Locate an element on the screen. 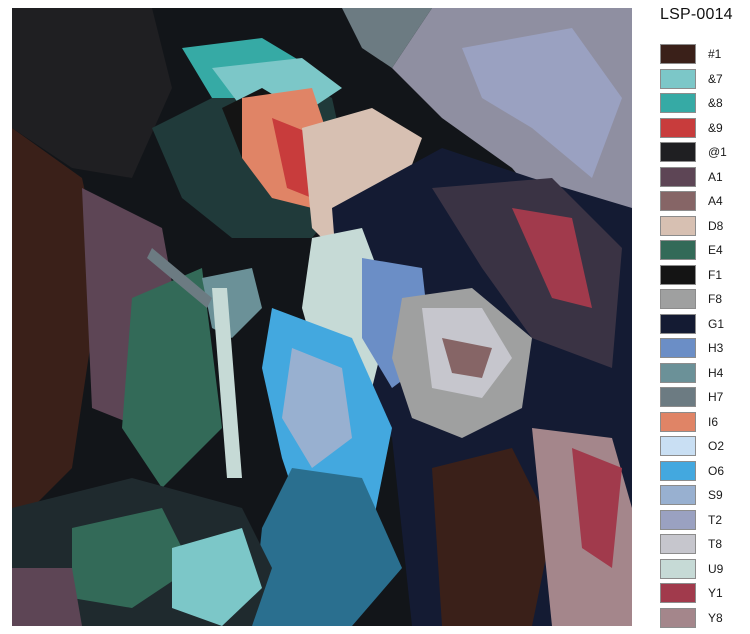 Image resolution: width=750 pixels, height=634 pixels. palette-row: &8 is located at coordinates (700, 103).